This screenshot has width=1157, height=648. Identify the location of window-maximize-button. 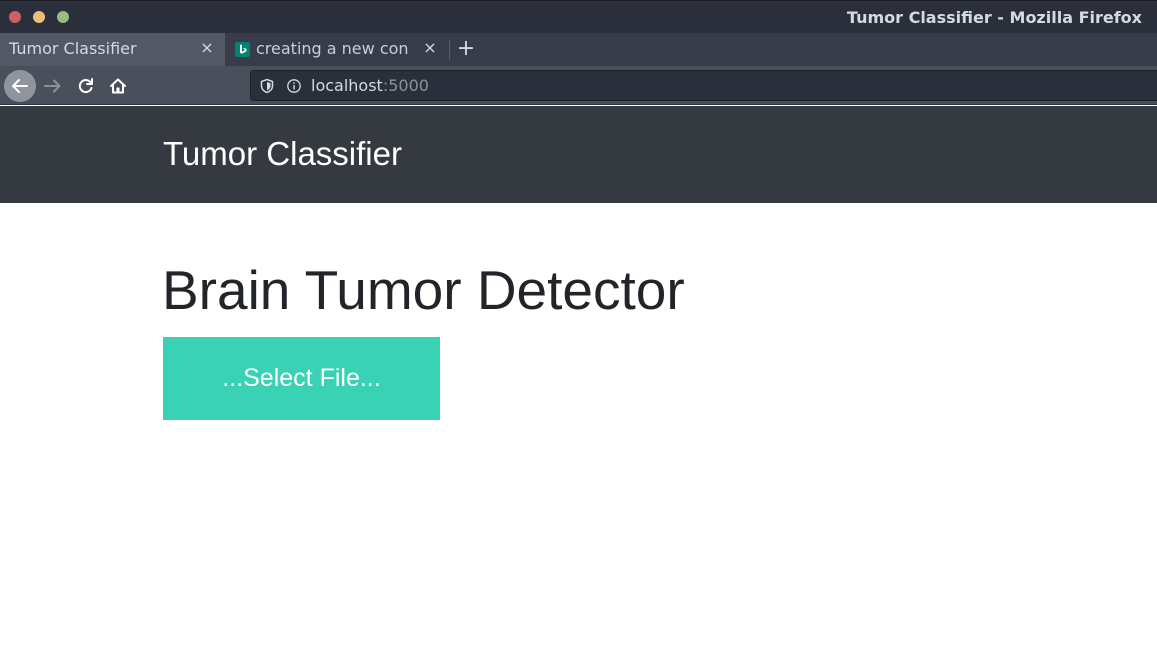
(63, 17).